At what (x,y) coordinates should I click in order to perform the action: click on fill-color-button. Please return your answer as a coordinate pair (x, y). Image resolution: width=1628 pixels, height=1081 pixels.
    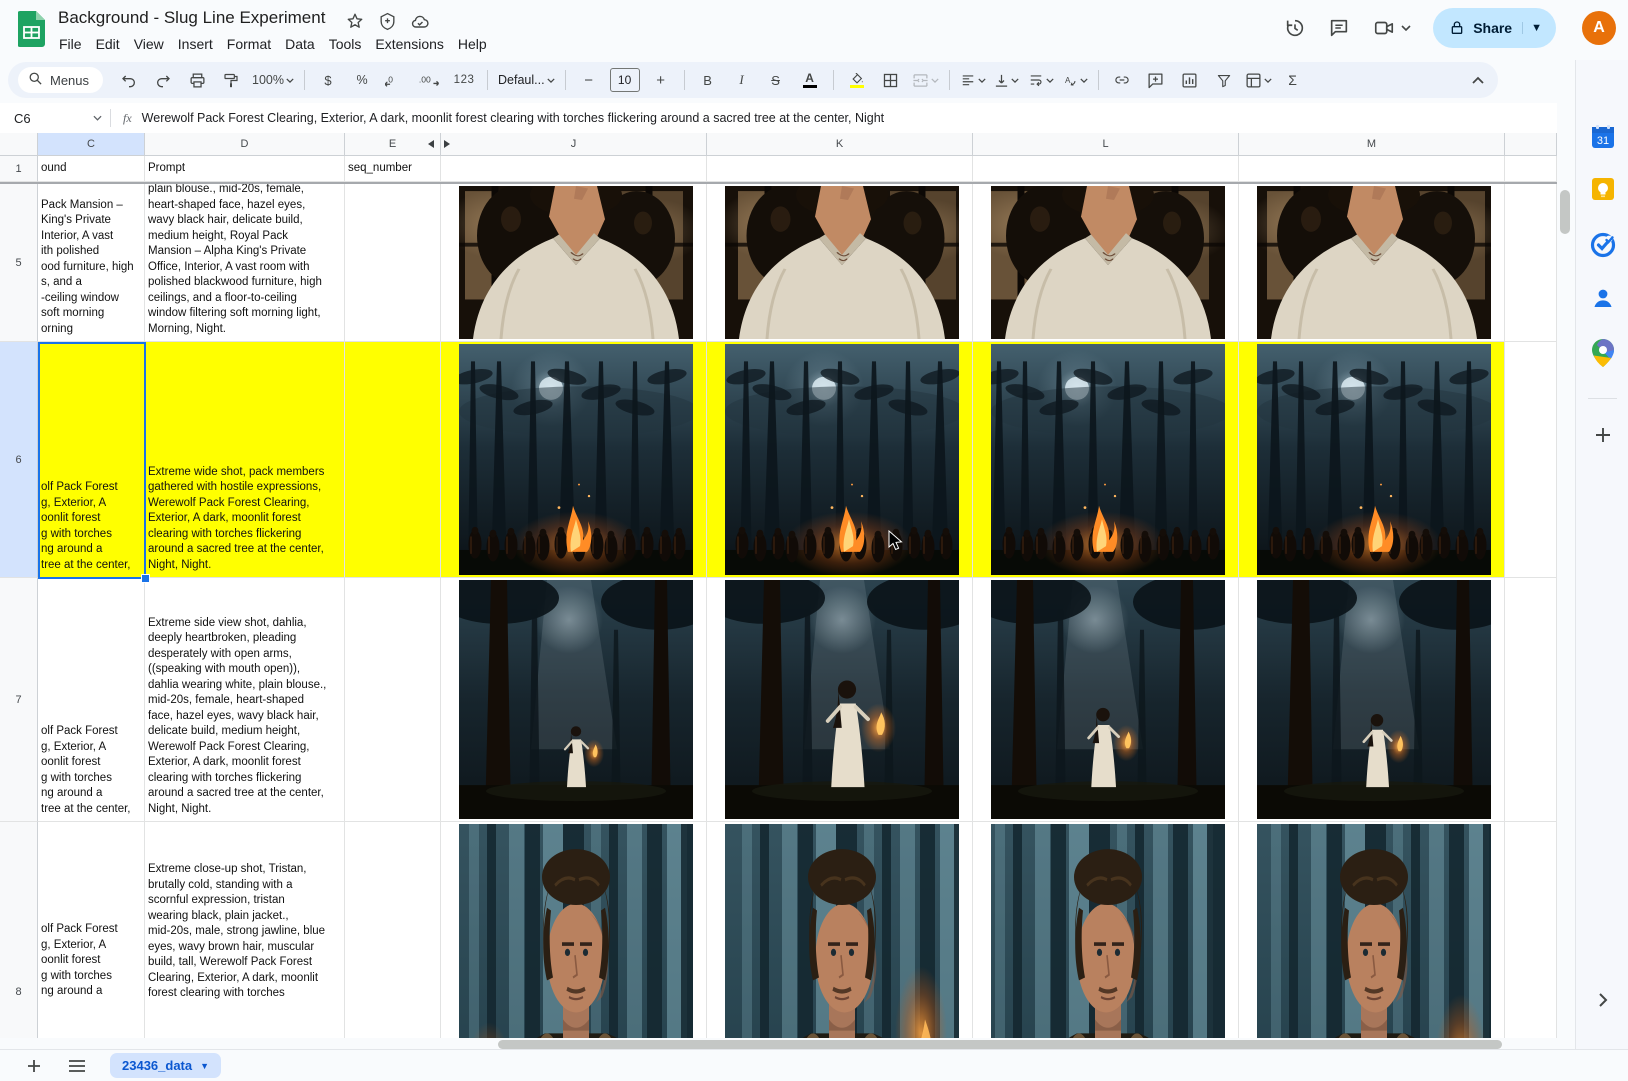
    Looking at the image, I should click on (857, 80).